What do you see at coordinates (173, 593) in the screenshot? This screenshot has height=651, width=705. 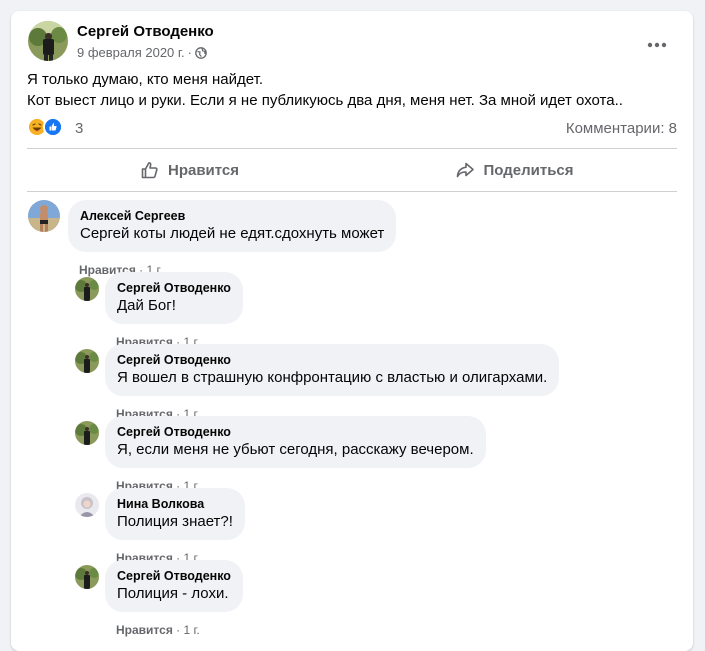 I see `comment-text: Полиция - лохи.` at bounding box center [173, 593].